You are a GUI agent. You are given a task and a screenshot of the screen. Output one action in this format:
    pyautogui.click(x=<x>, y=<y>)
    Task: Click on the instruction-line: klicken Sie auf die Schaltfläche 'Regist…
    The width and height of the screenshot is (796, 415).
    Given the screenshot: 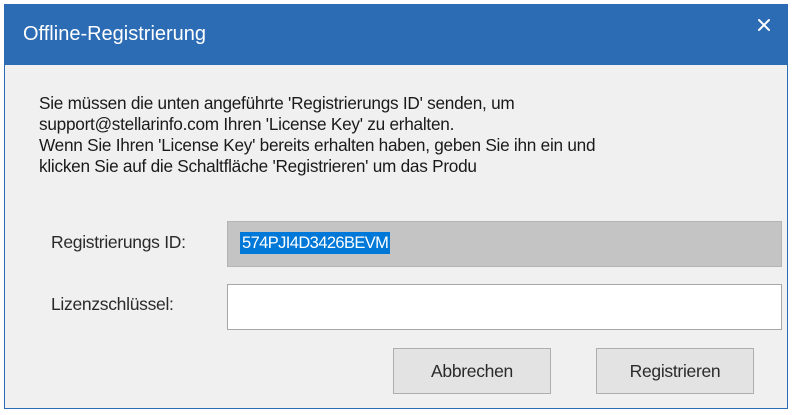 What is the action you would take?
    pyautogui.click(x=258, y=166)
    